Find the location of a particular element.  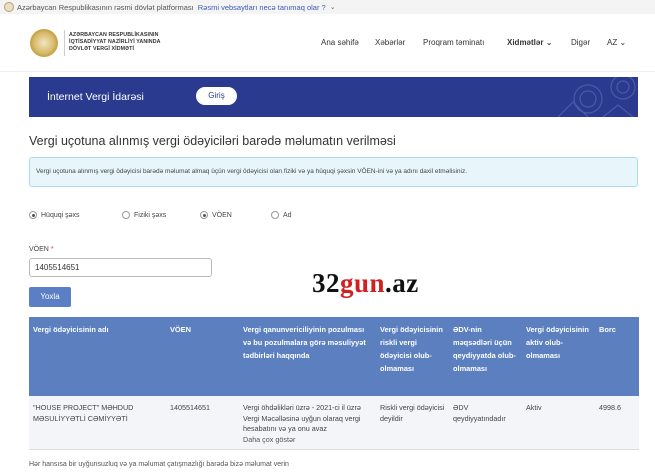

official-sites-link: Rəsmi vebsaytları necə tanımaq olar ? is located at coordinates (262, 7).